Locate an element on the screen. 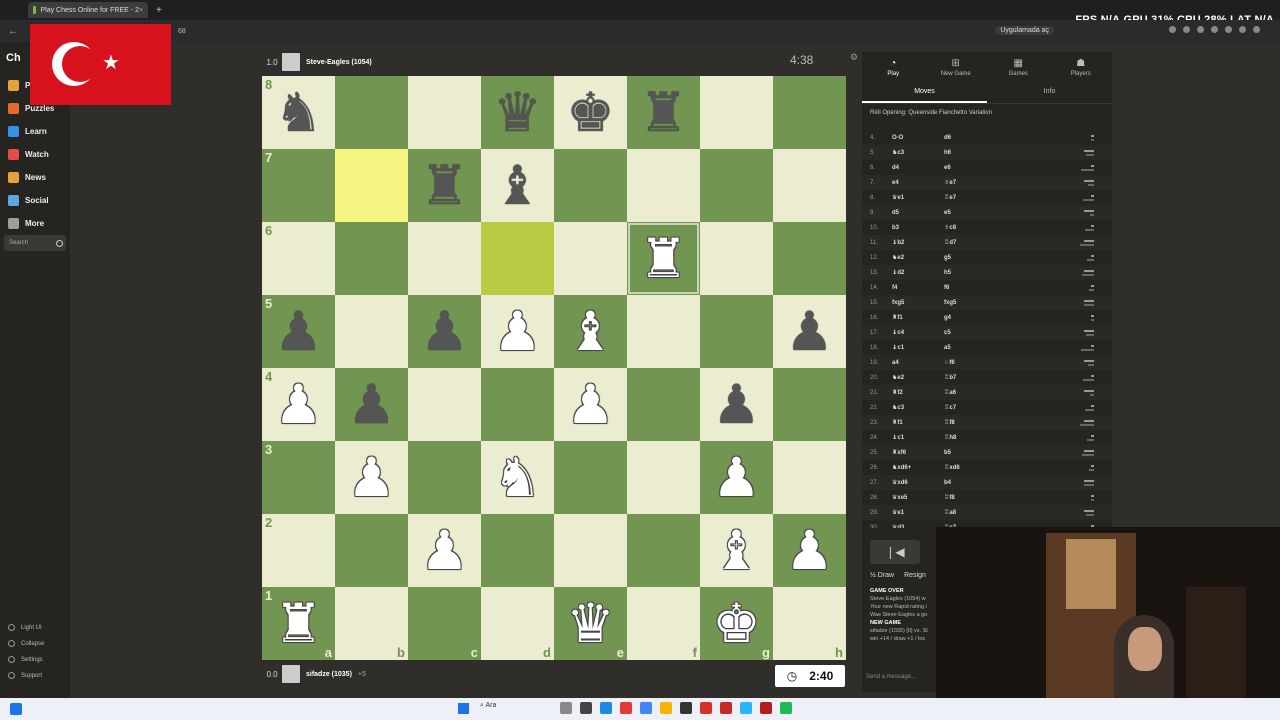 This screenshot has height=720, width=1280. square-c2: ♟ is located at coordinates (444, 550).